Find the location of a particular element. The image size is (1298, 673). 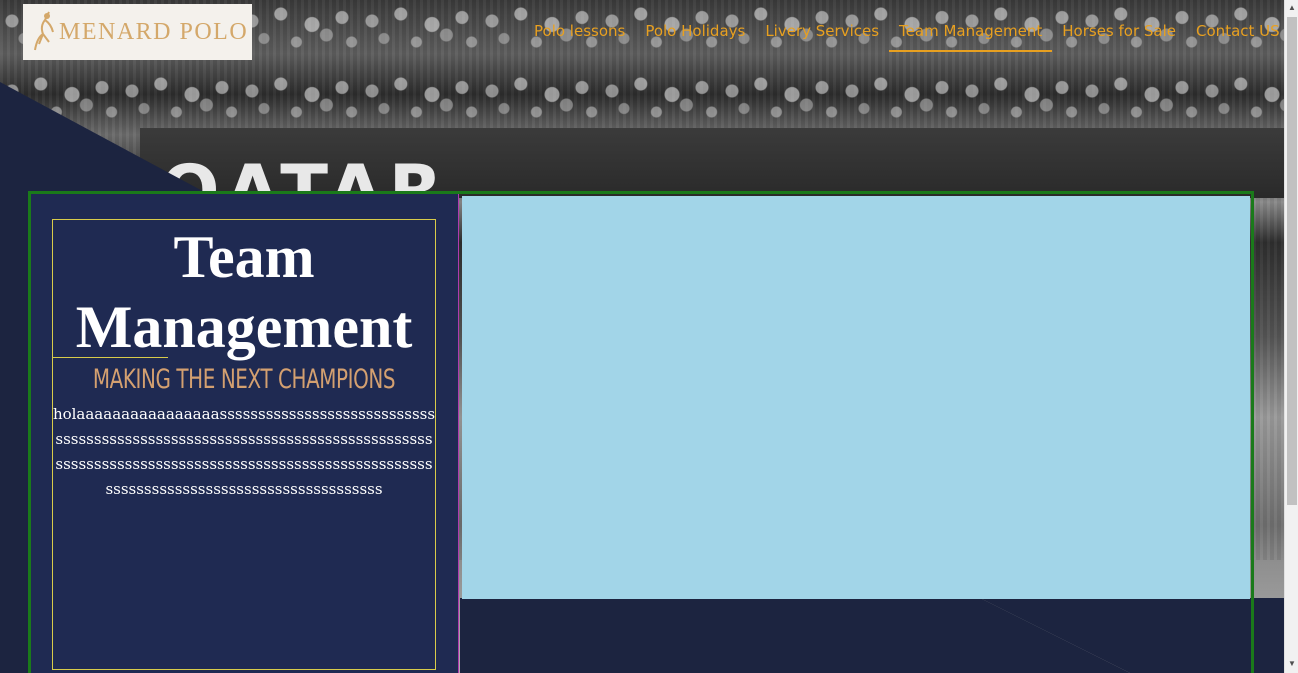

section-subtitle: MAKING THE NEXT CHAMPIONS is located at coordinates (244, 379).